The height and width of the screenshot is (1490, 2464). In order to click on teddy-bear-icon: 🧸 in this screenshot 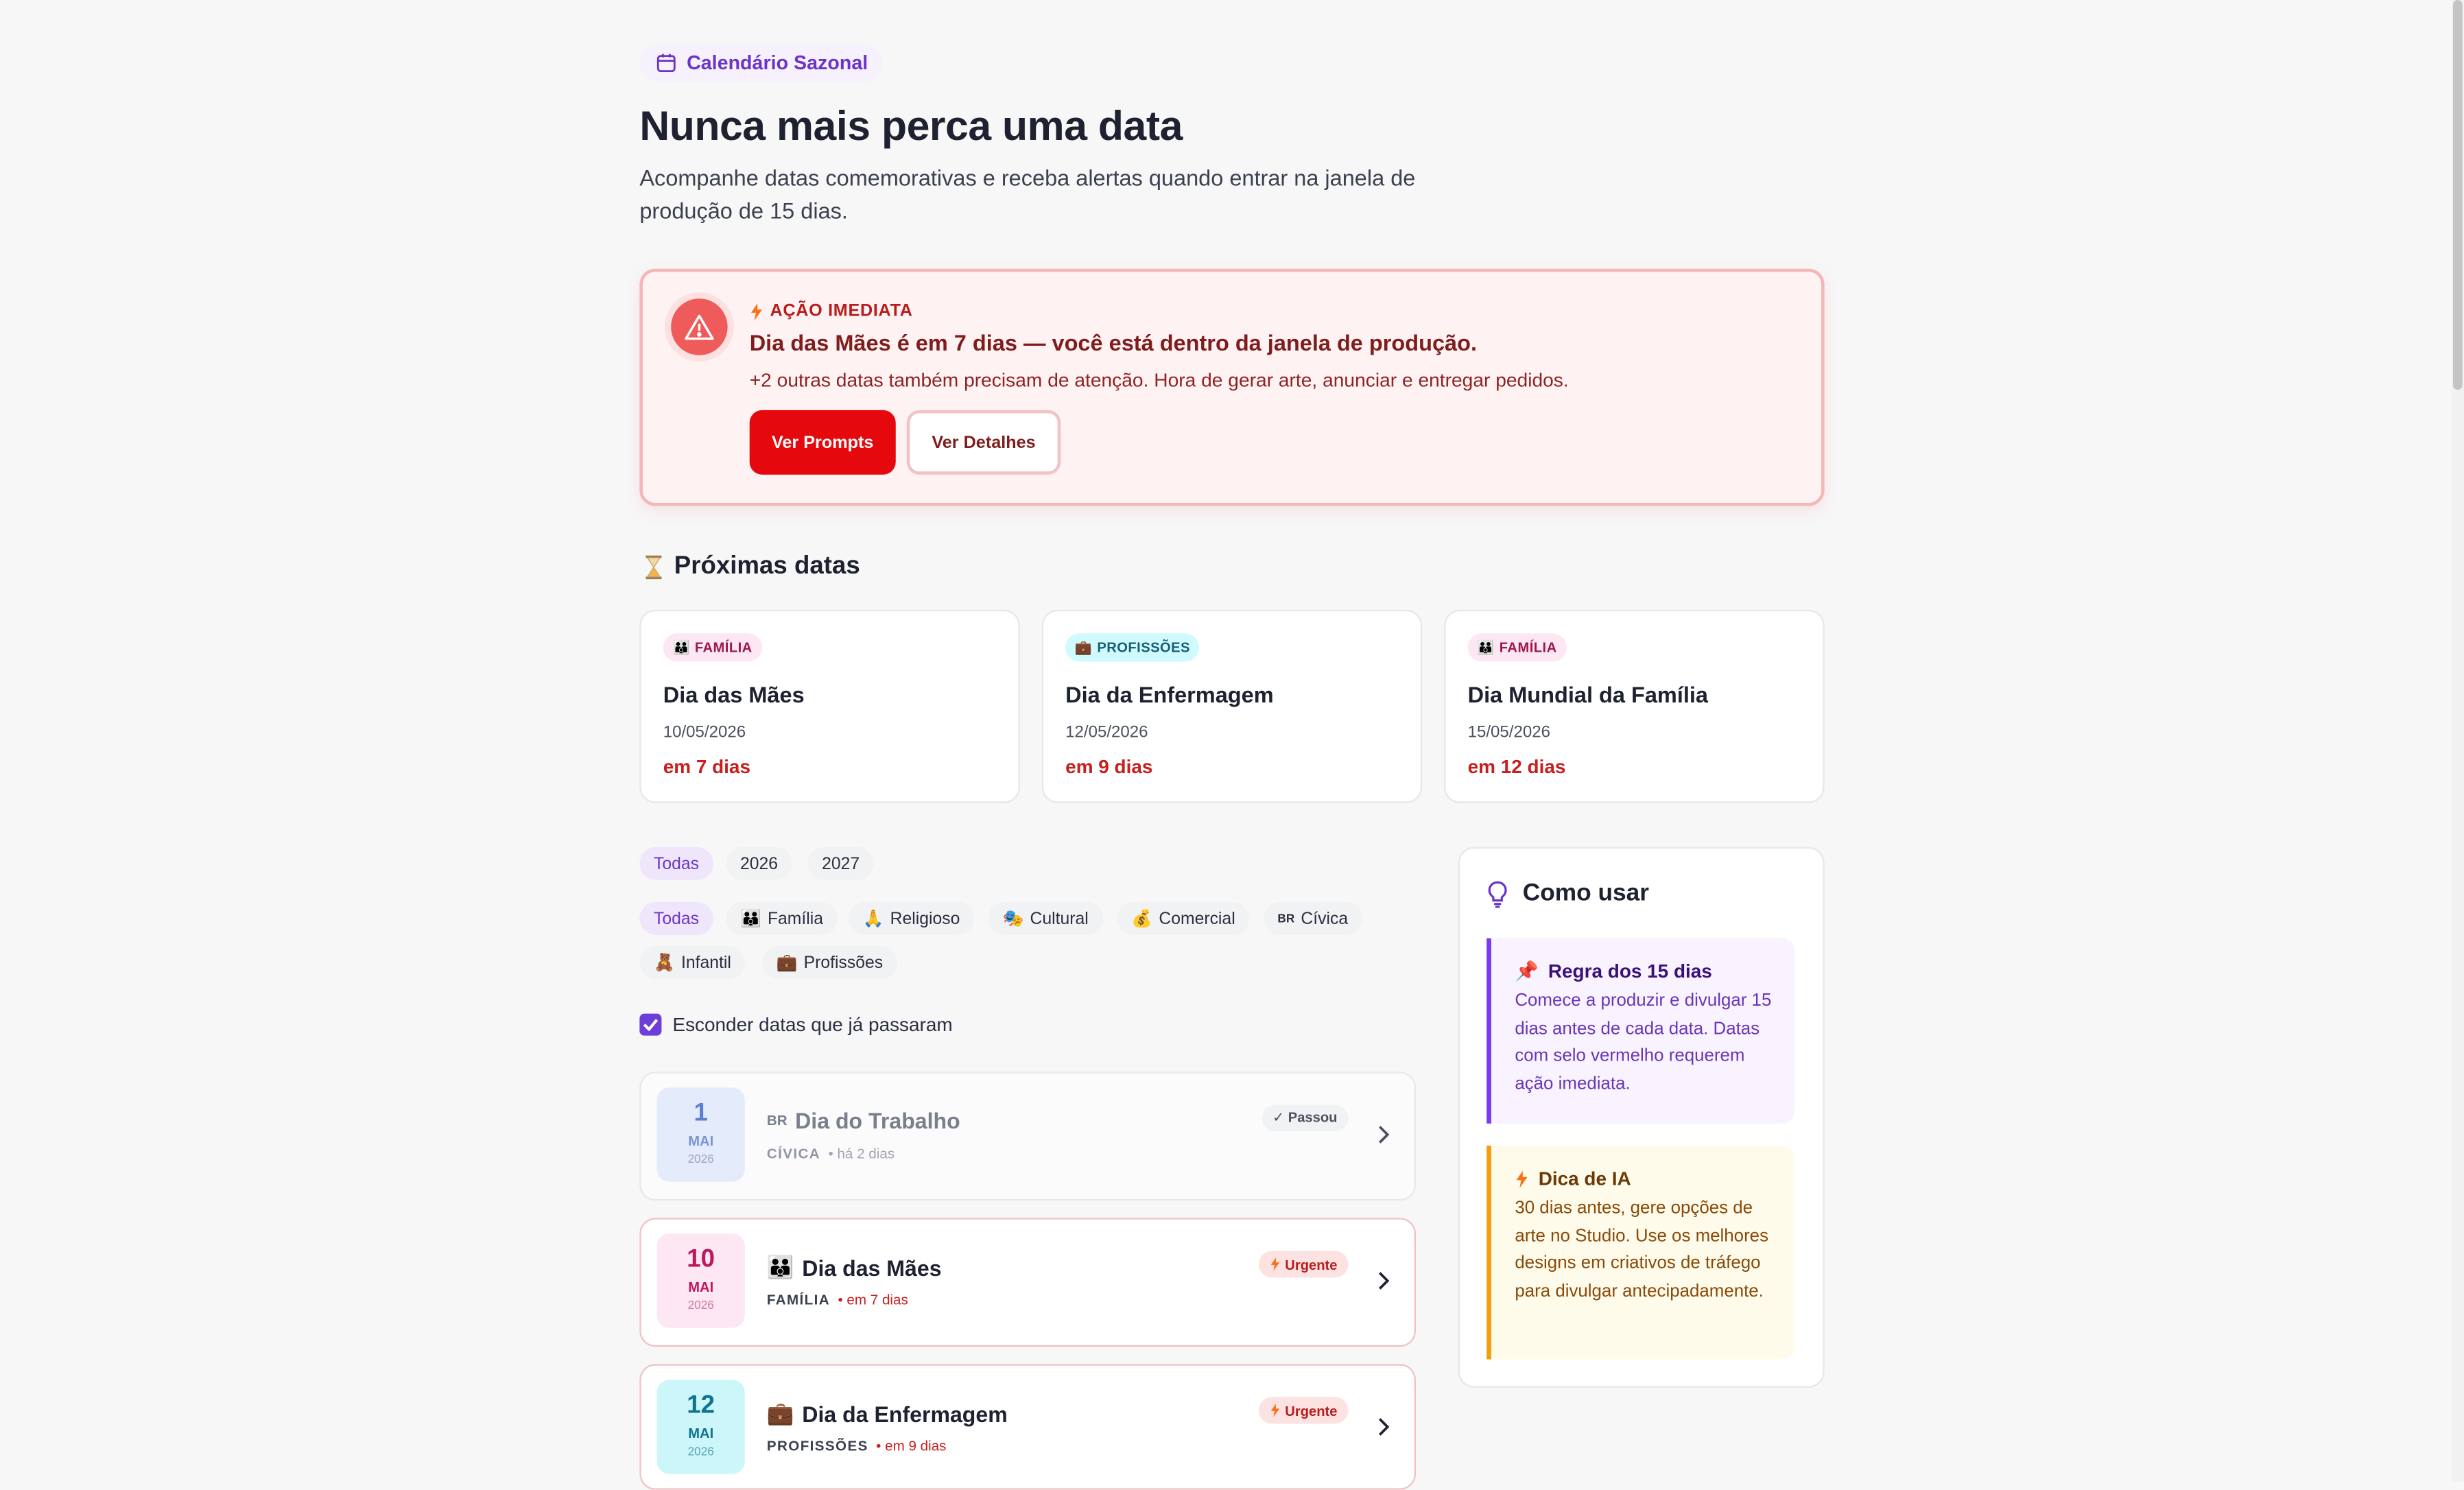, I will do `click(664, 963)`.